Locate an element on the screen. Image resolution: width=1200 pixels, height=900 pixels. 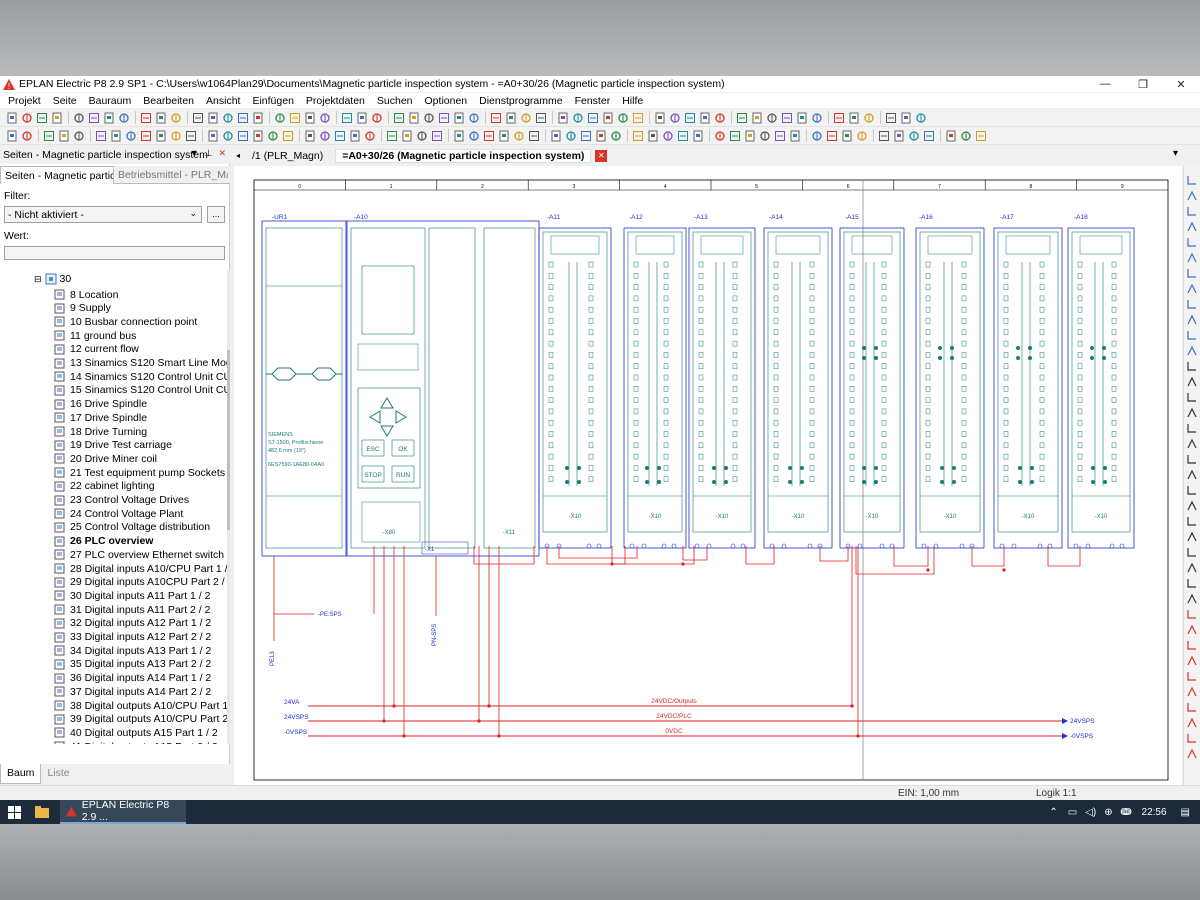
tree-item: 21 Test equipment pump Sockets is located at coordinates (139, 472).